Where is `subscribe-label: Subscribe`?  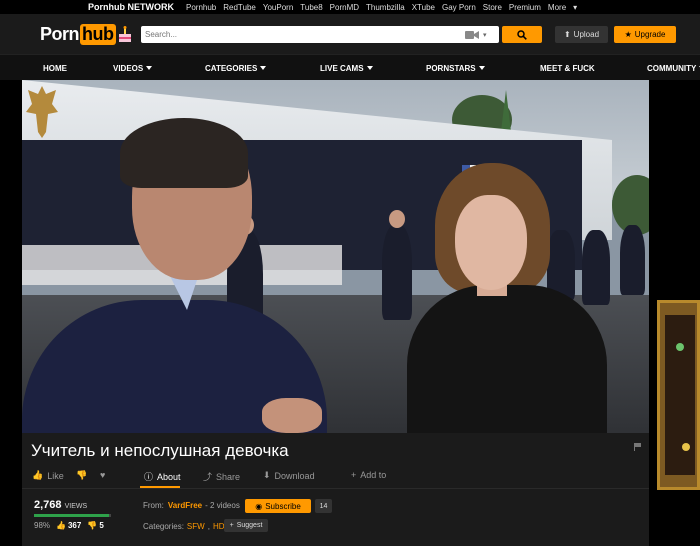 subscribe-label: Subscribe is located at coordinates (283, 506).